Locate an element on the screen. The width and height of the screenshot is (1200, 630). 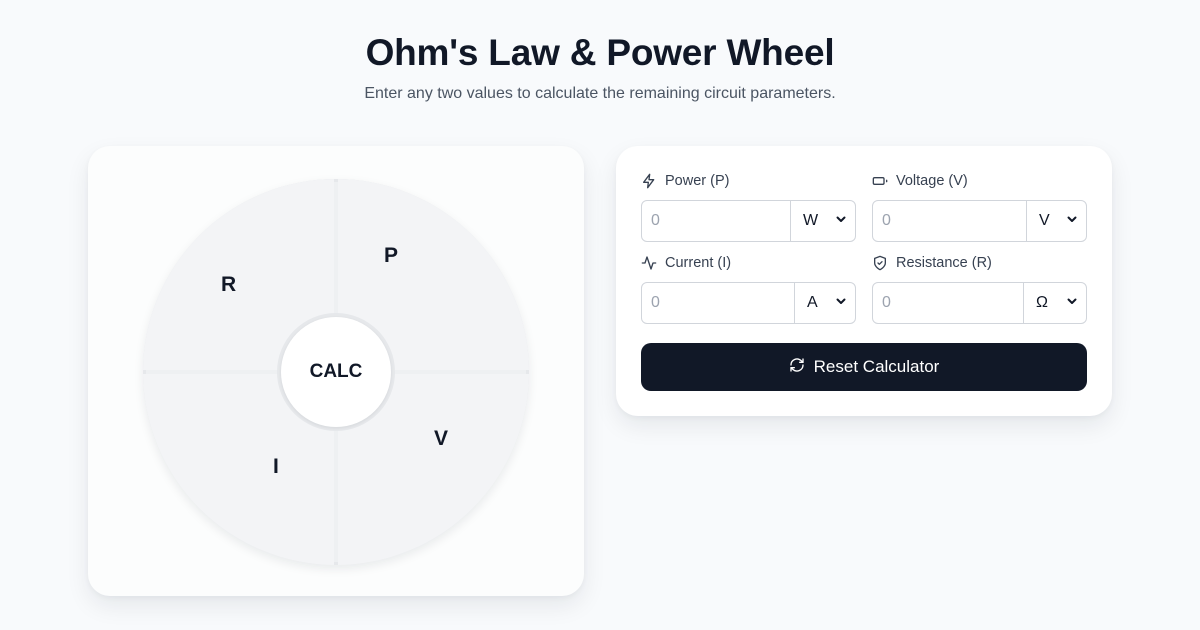
resistance-input-group: Ω is located at coordinates (979, 303).